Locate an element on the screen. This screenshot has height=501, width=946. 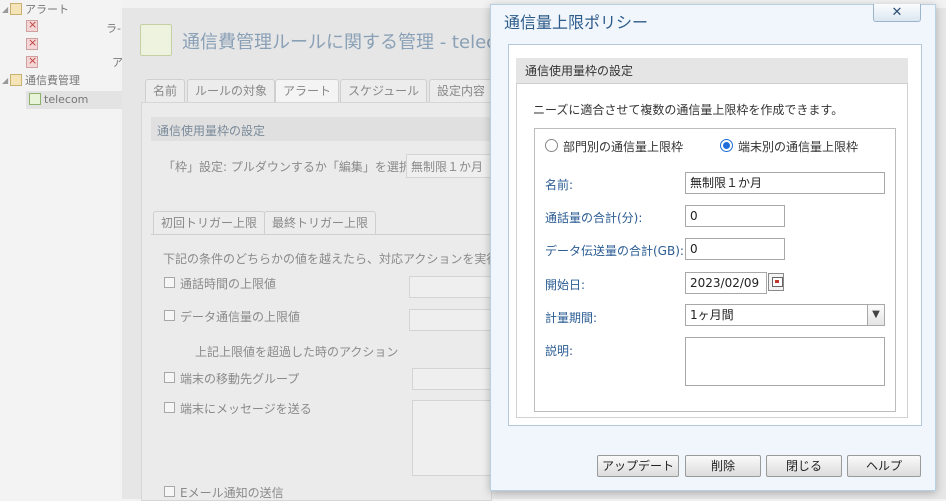
tab-alert: アラート is located at coordinates (307, 90).